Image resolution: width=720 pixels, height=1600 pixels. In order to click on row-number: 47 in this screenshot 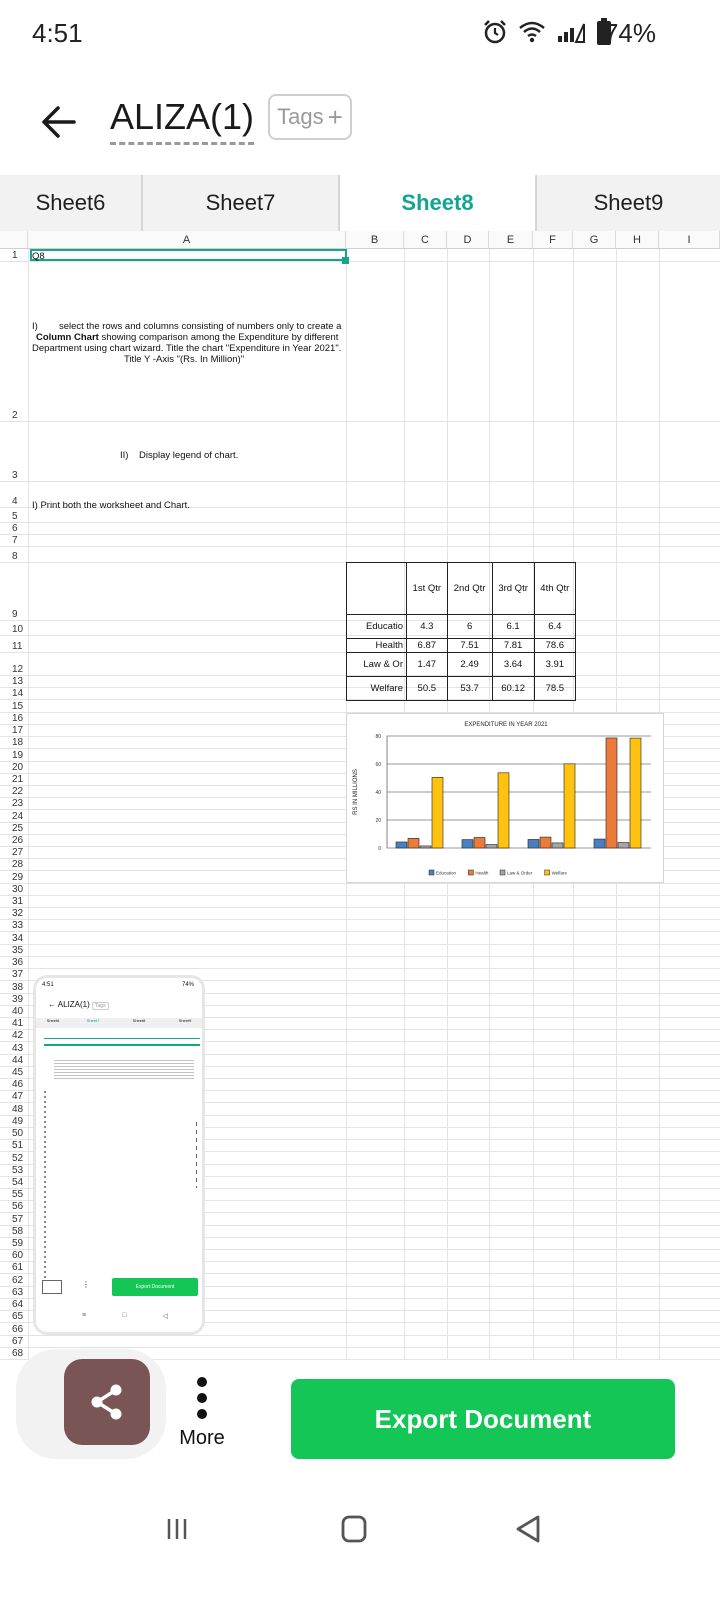, I will do `click(14, 1096)`.